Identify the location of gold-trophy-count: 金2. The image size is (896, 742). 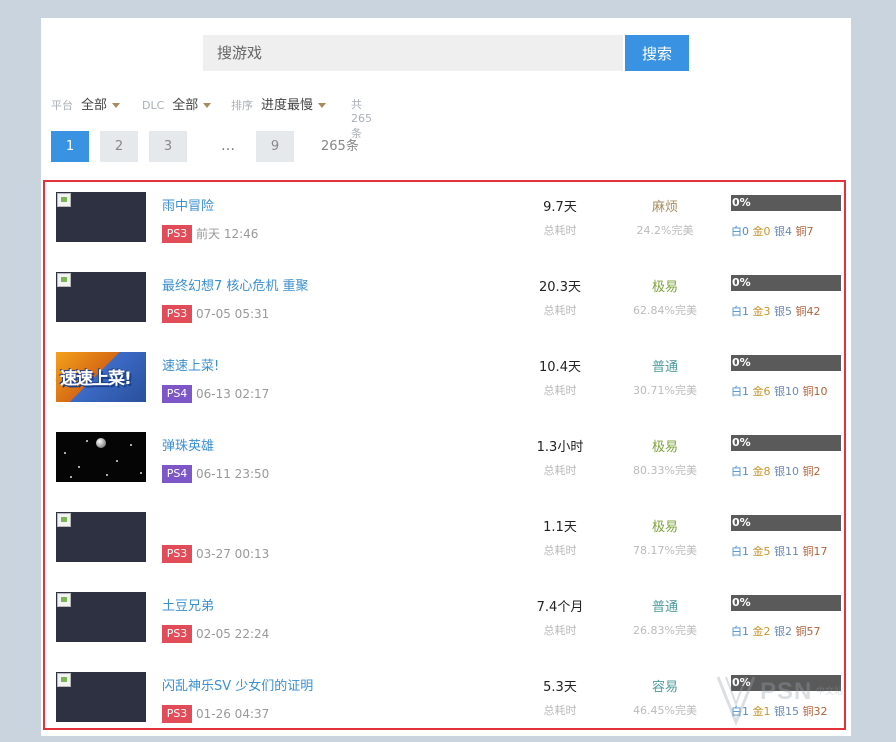
(761, 631).